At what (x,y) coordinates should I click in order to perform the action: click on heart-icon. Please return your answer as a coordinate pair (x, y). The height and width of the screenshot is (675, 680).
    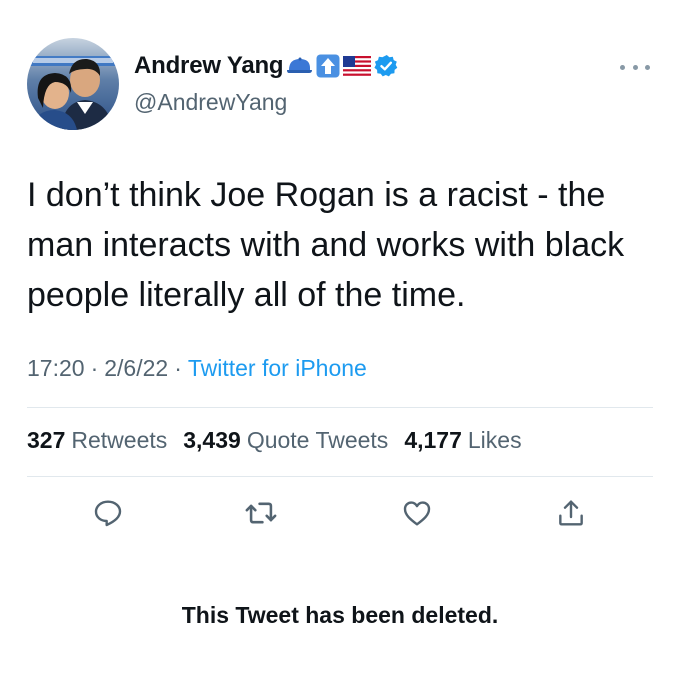
    Looking at the image, I should click on (417, 513).